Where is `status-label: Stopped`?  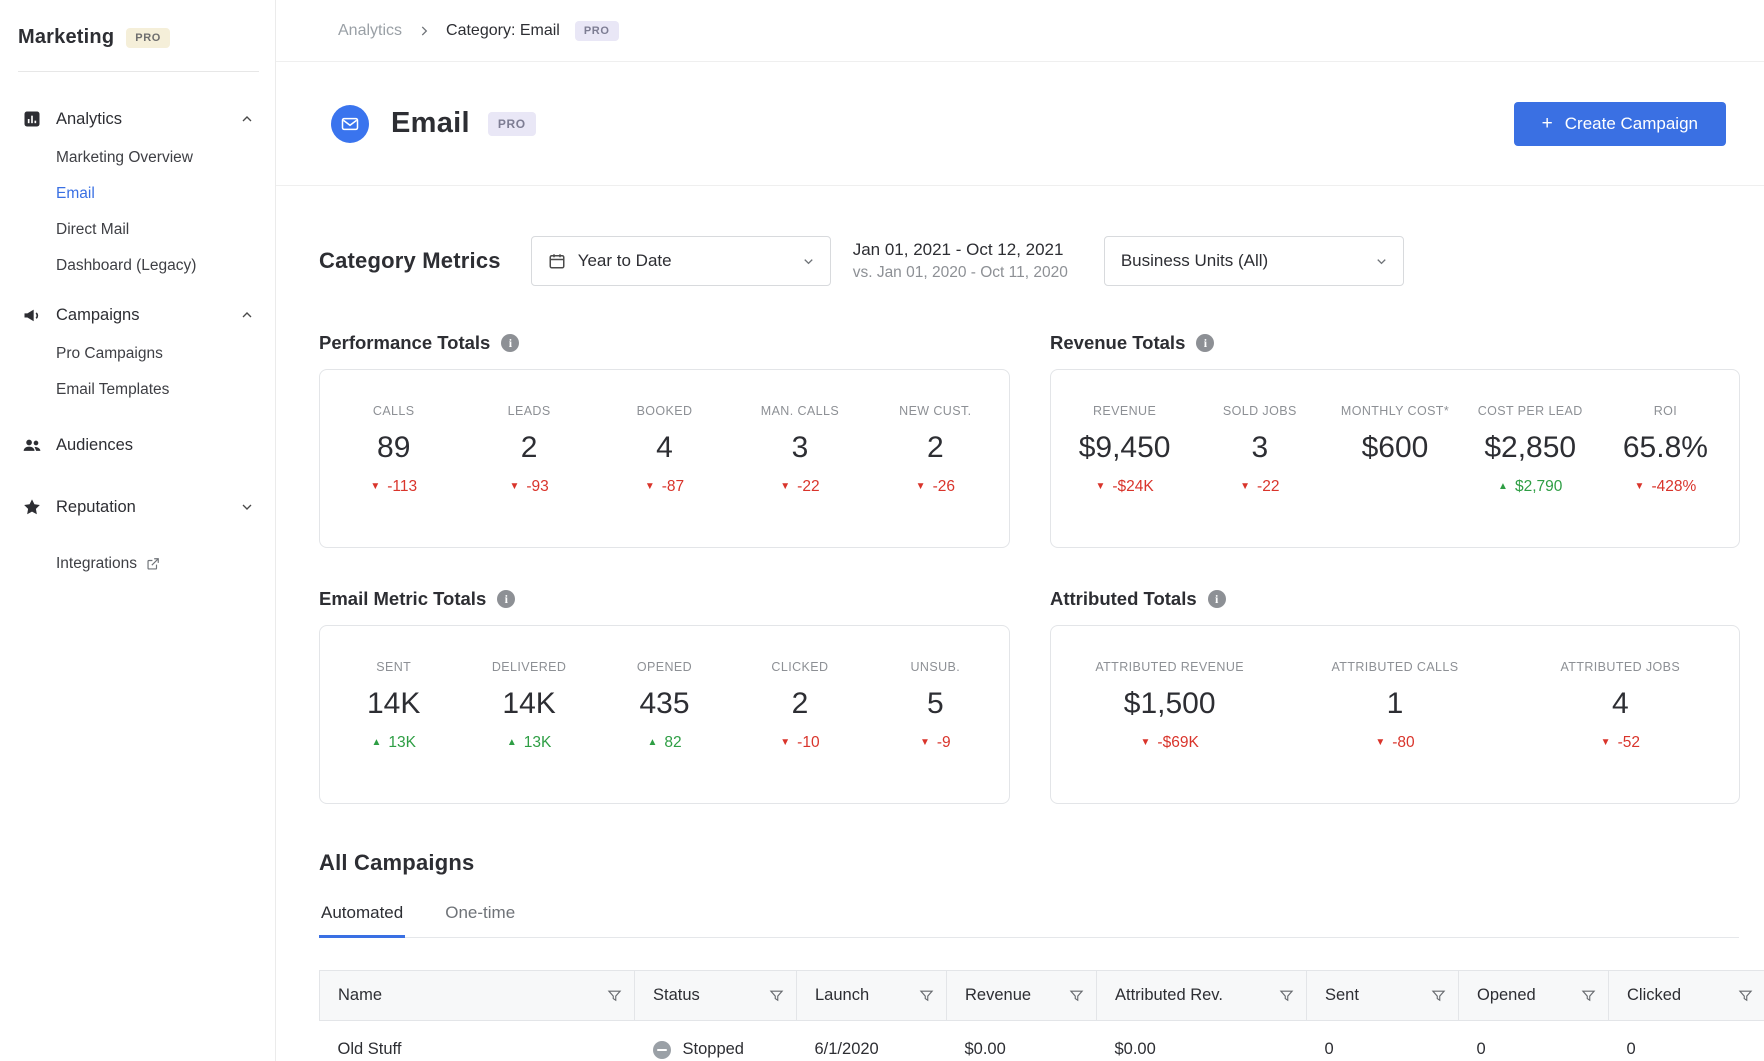
status-label: Stopped is located at coordinates (713, 1049).